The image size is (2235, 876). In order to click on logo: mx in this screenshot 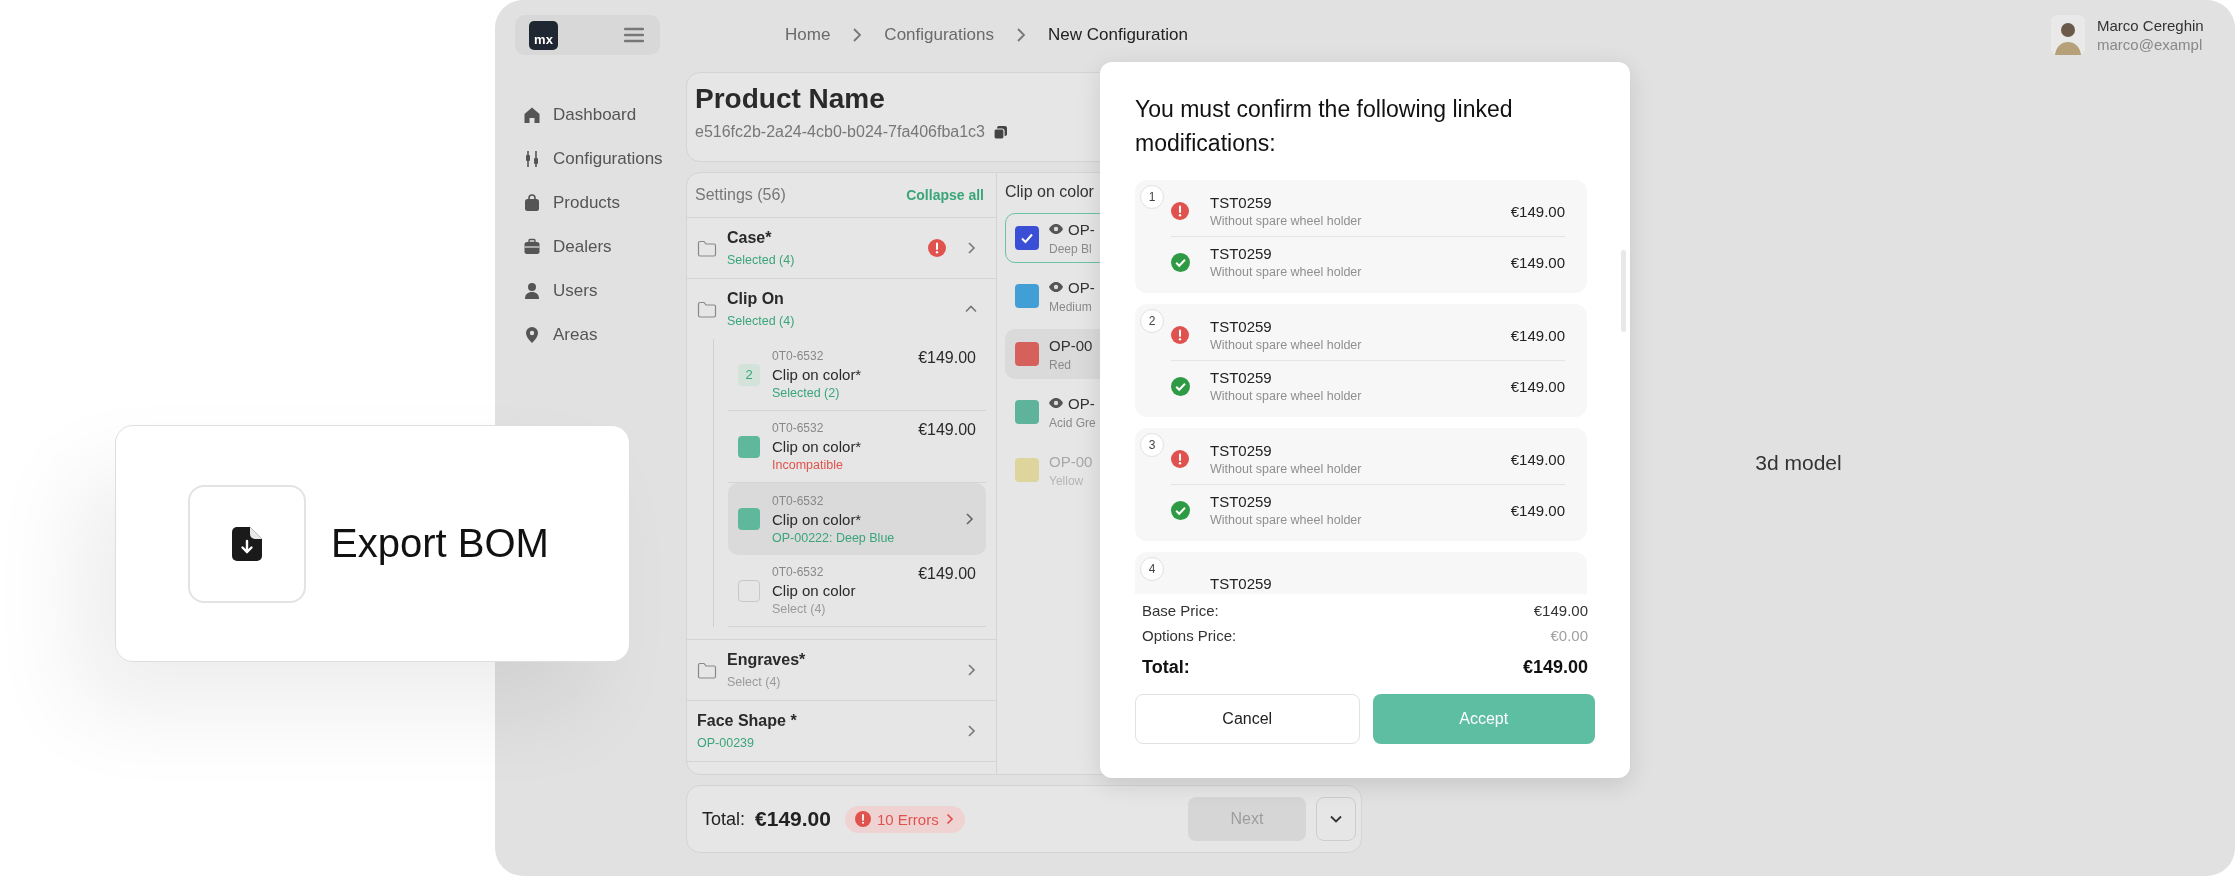, I will do `click(543, 35)`.